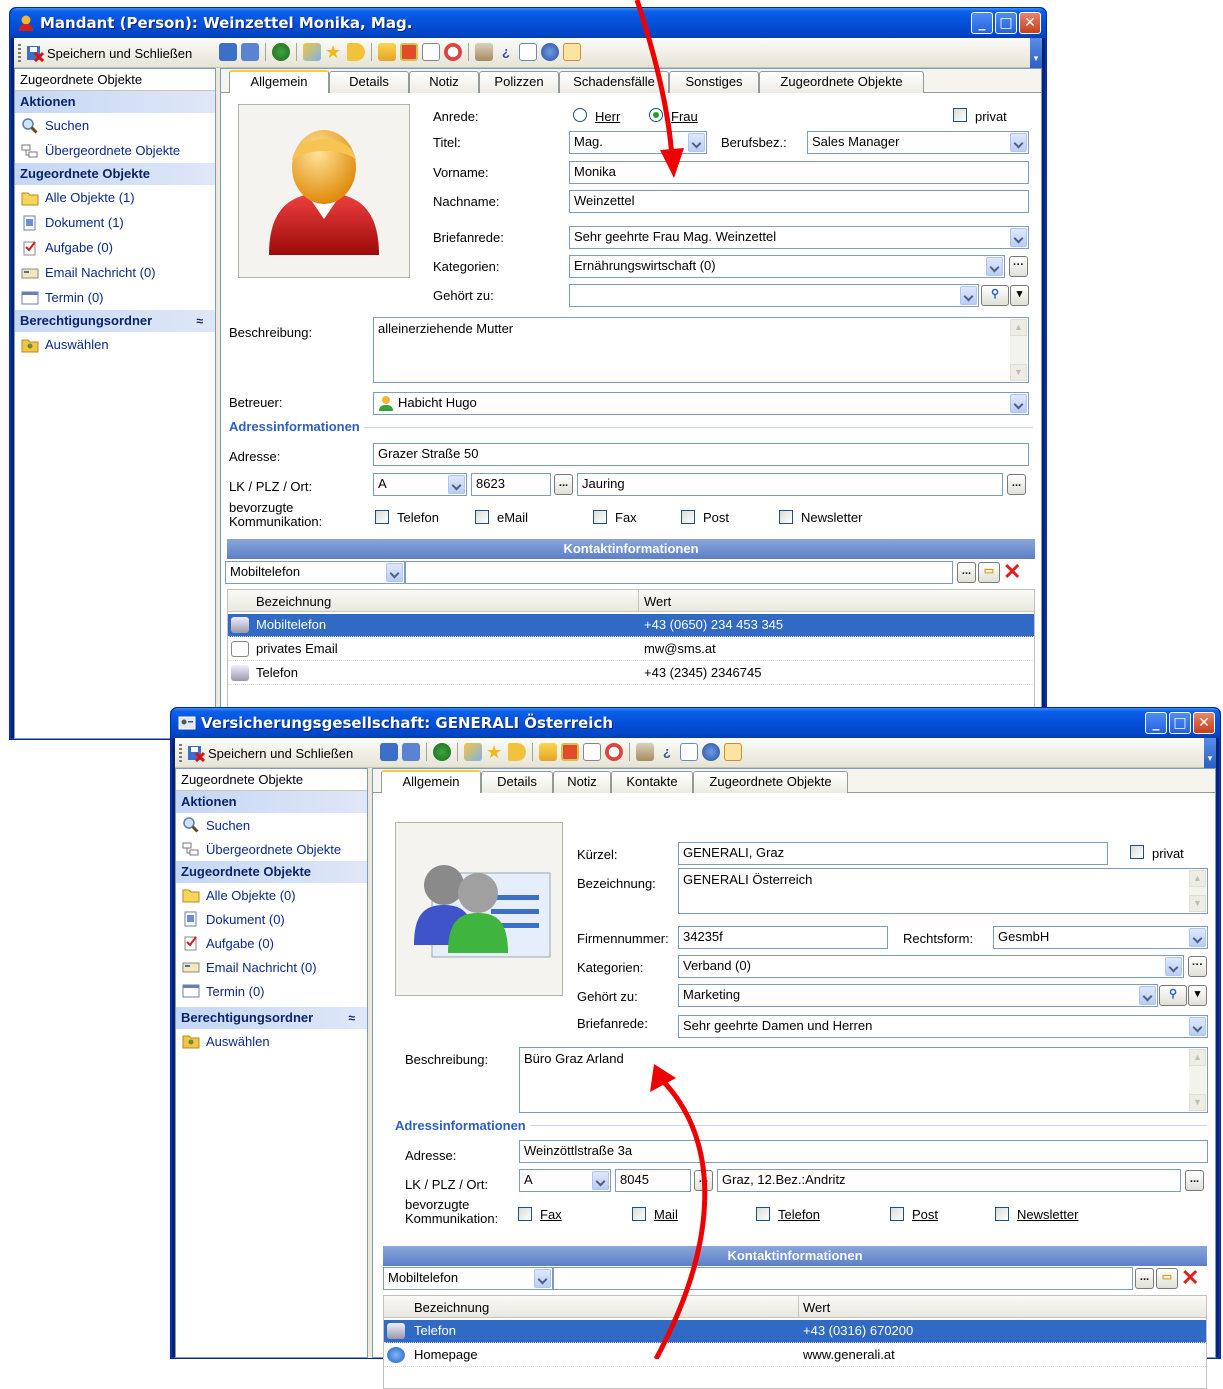  What do you see at coordinates (863, 1080) in the screenshot?
I see `beschreibung-field: Büro Graz Arland ▲ ▼` at bounding box center [863, 1080].